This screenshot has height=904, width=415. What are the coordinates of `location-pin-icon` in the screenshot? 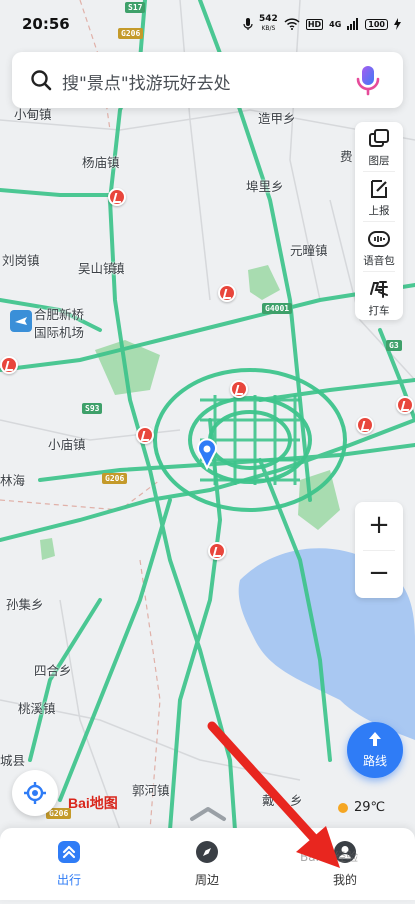 It's located at (207, 454).